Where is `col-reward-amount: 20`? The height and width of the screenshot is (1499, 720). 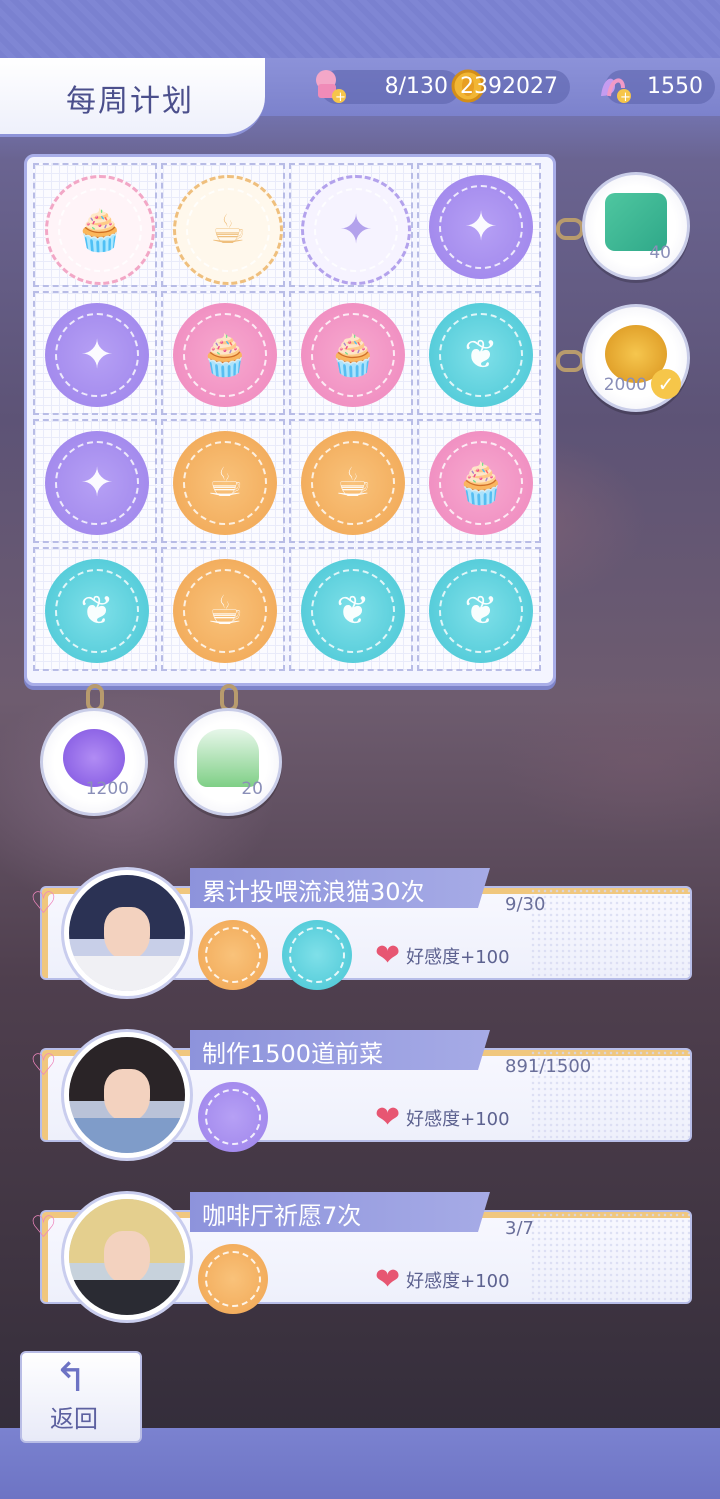
col-reward-amount: 20 is located at coordinates (252, 789).